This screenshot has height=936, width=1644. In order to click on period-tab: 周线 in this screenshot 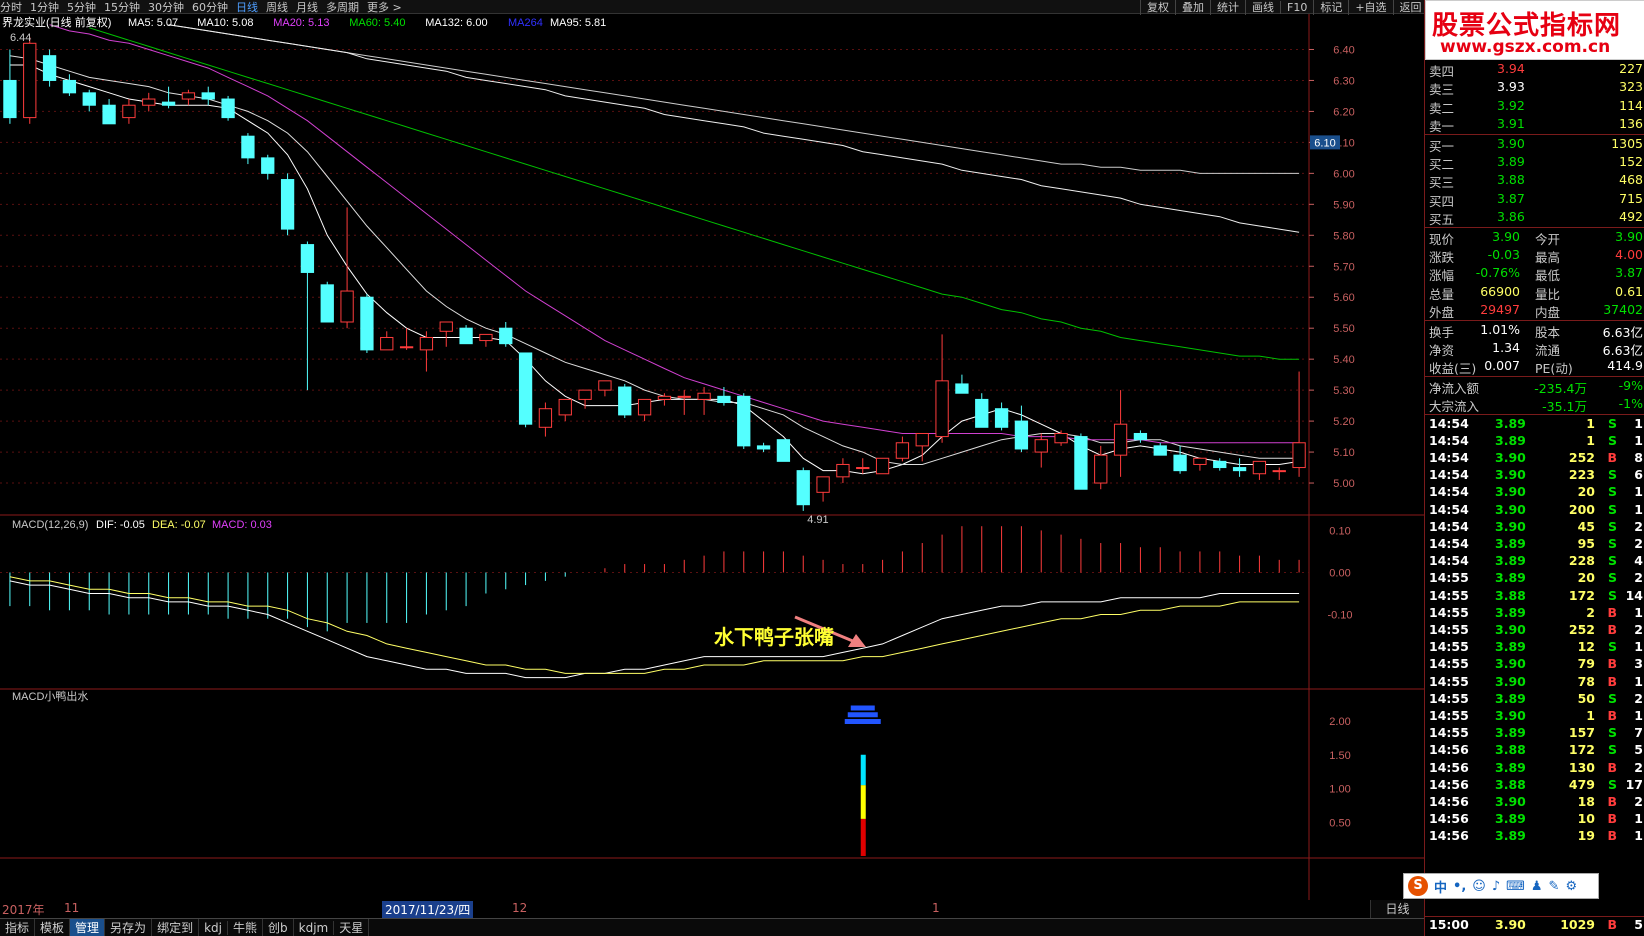, I will do `click(277, 7)`.